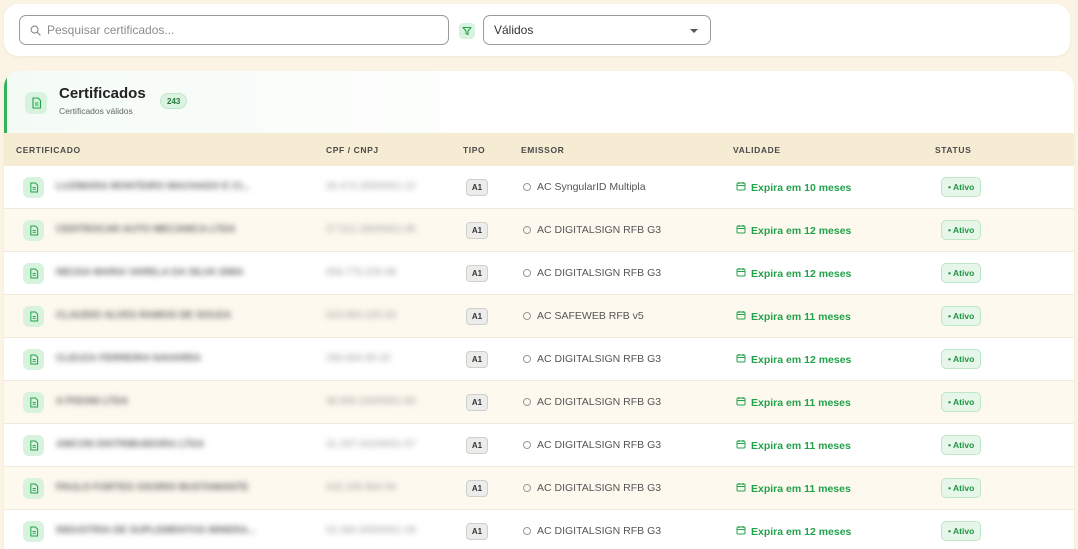 The height and width of the screenshot is (549, 1078). Describe the element at coordinates (35, 30) in the screenshot. I see `search-icon` at that location.